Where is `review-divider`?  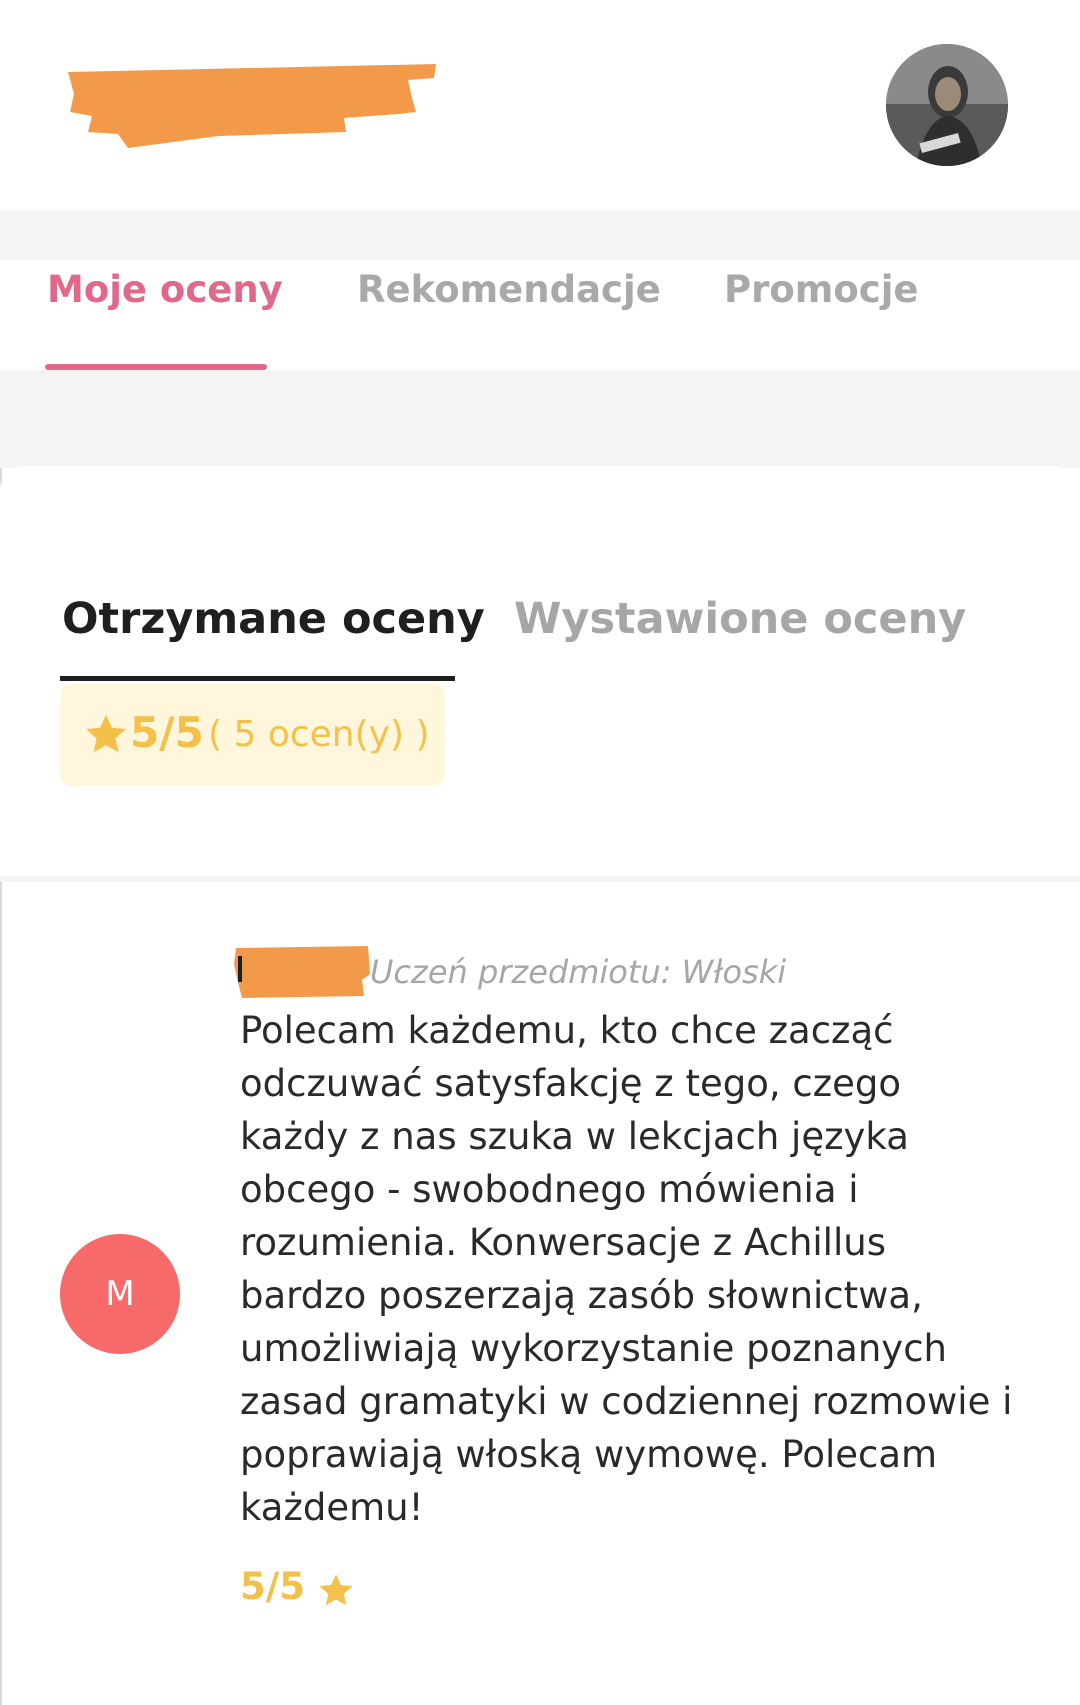
review-divider is located at coordinates (540, 879).